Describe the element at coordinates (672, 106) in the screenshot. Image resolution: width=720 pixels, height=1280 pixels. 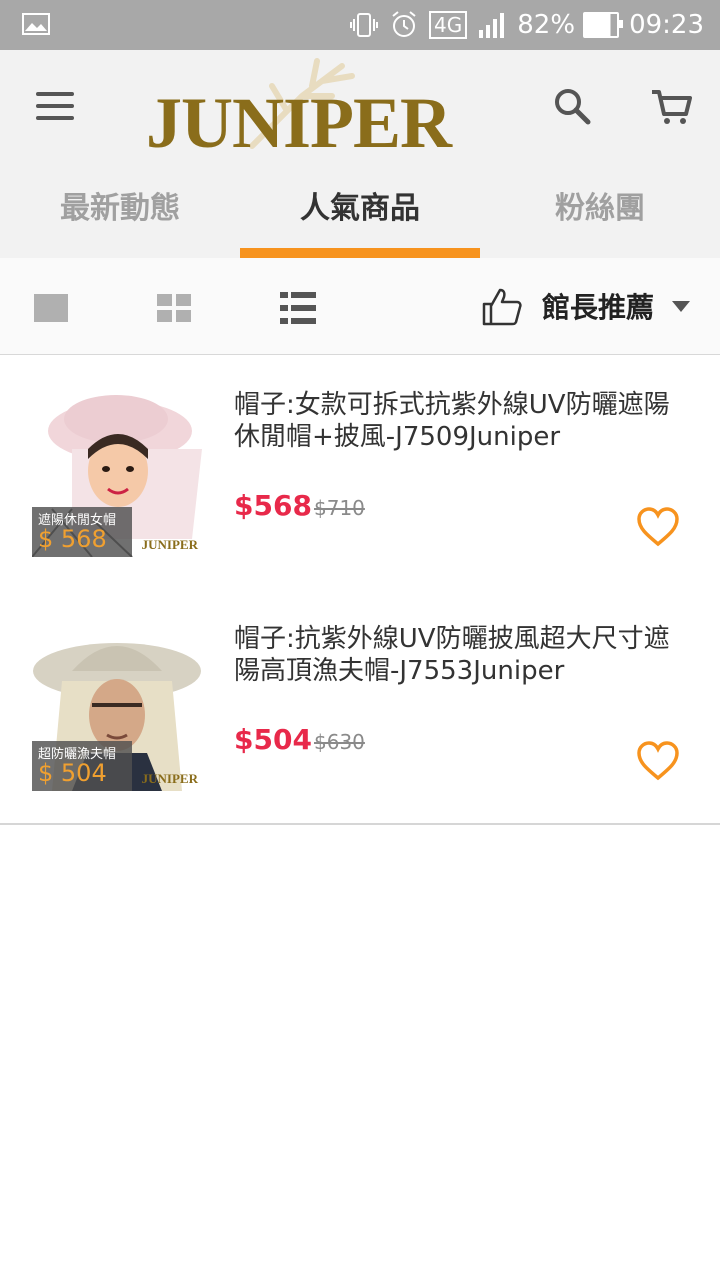
I see `cart-icon` at that location.